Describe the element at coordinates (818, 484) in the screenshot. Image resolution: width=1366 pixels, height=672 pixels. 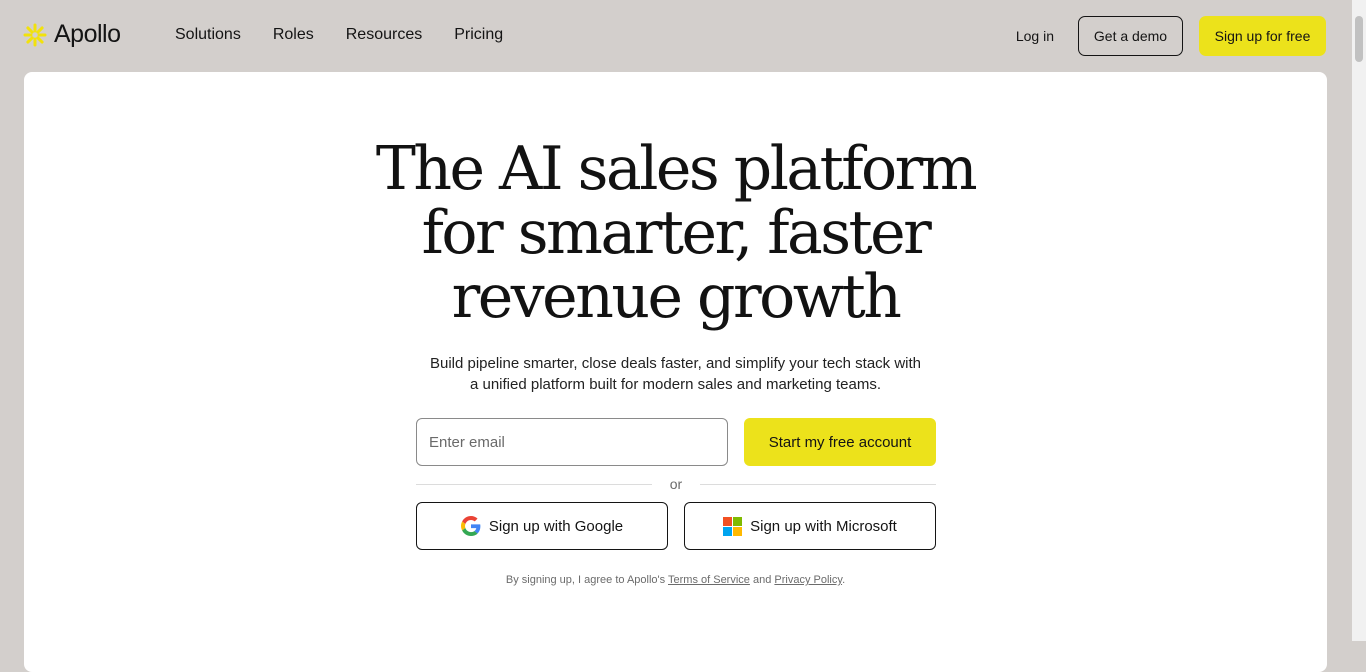
I see `divider-line-right` at that location.